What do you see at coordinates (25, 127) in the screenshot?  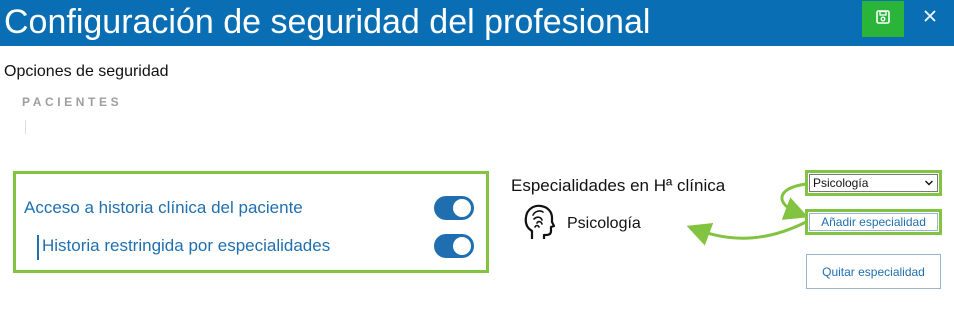 I see `divider` at bounding box center [25, 127].